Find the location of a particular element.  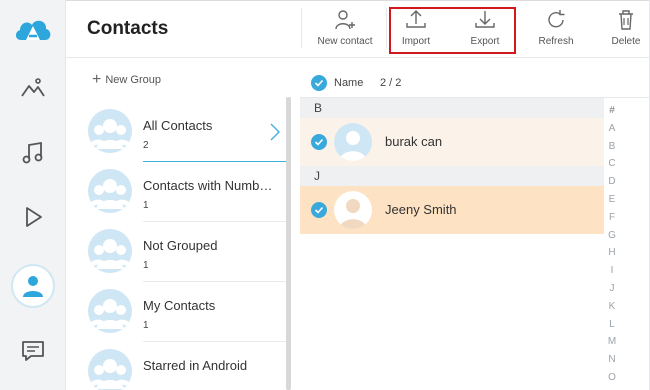

group-item-not-grouped: Not Grouped 1 is located at coordinates (176, 252).